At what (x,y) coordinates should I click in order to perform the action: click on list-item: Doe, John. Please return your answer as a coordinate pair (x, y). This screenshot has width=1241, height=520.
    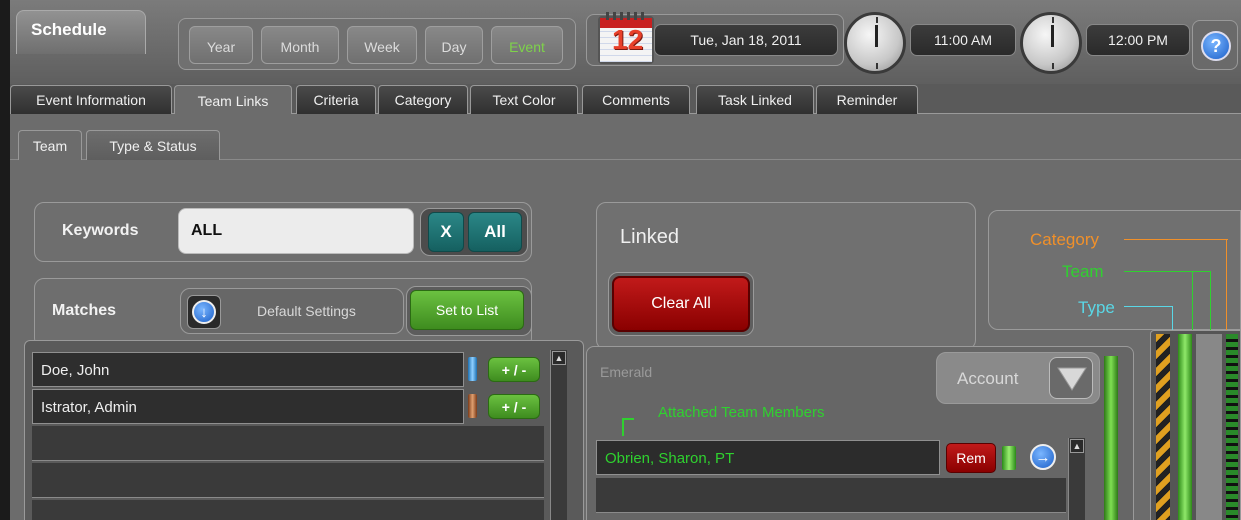
    Looking at the image, I should click on (248, 369).